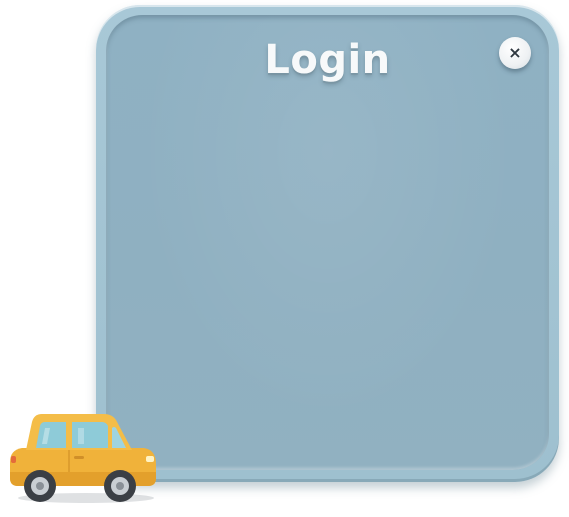 The width and height of the screenshot is (569, 517). Describe the element at coordinates (83, 458) in the screenshot. I see `toy-car-icon` at that location.